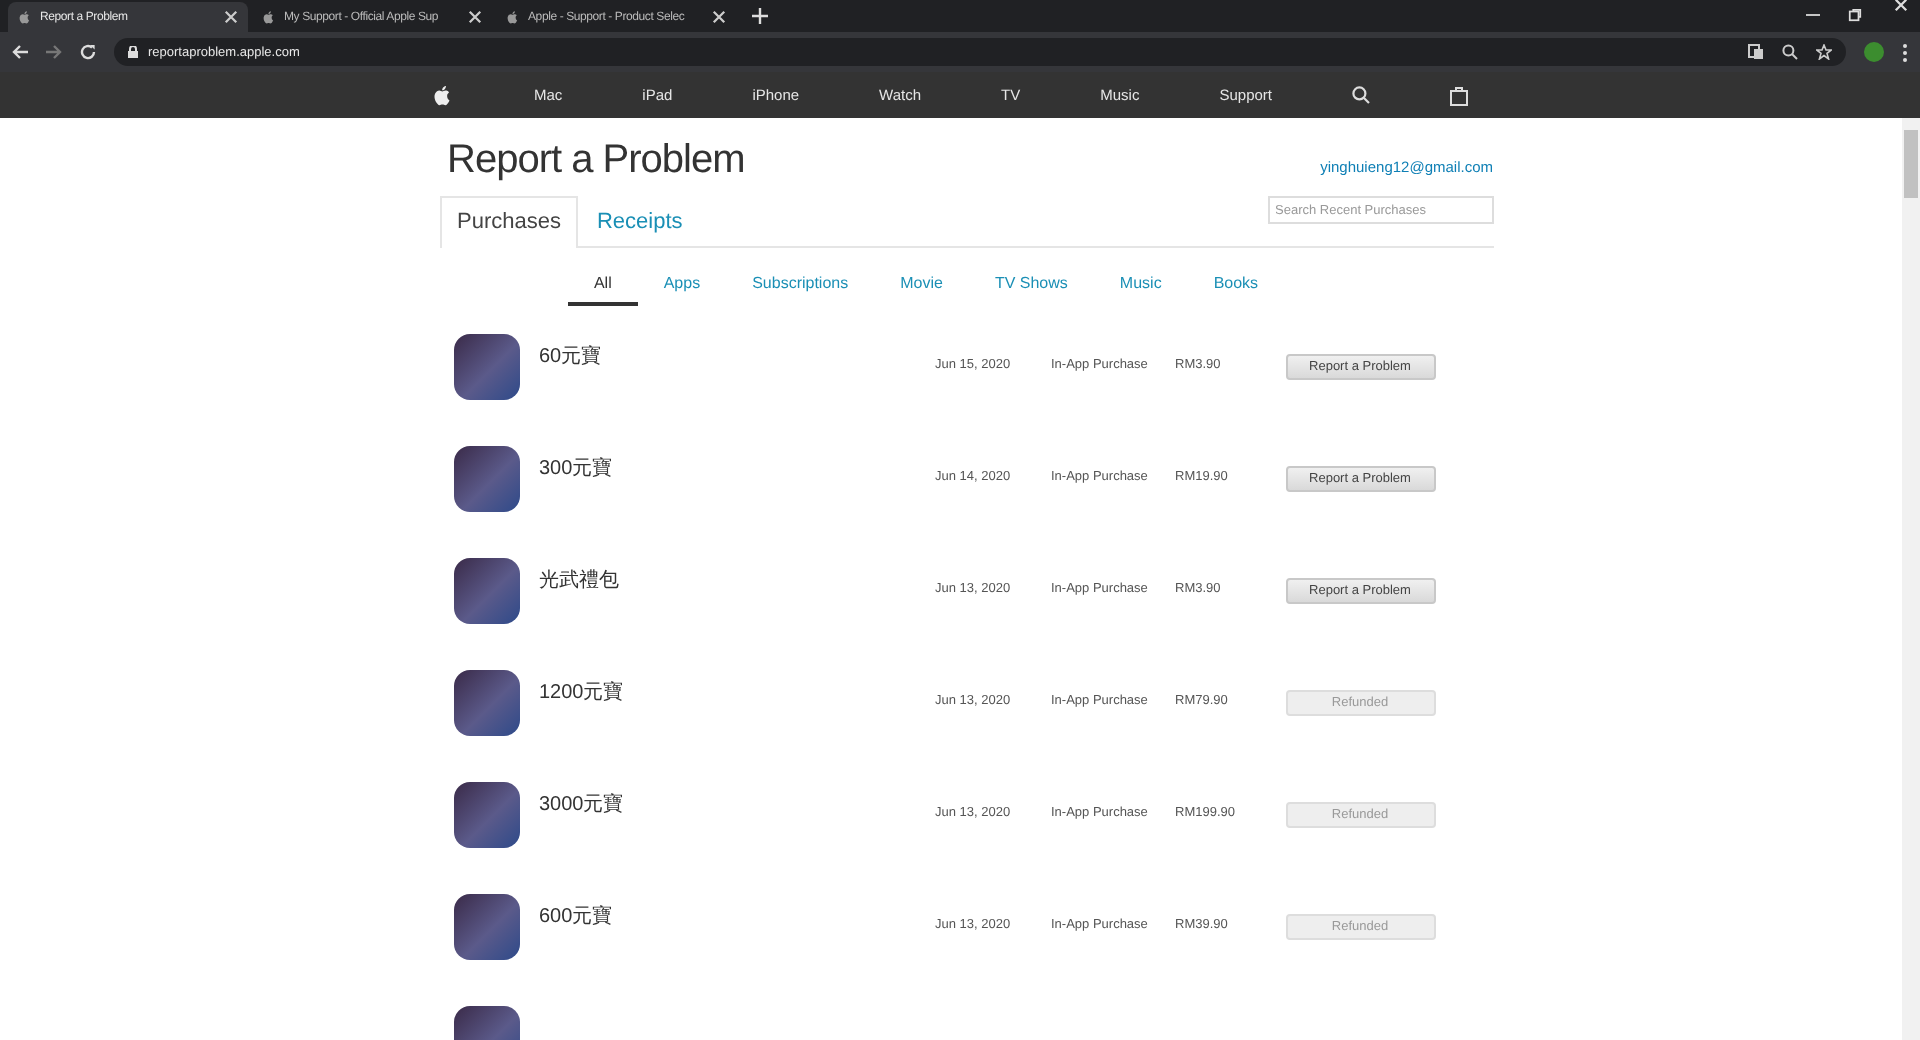 The height and width of the screenshot is (1040, 1920). I want to click on item-name: 光武禮包, so click(580, 581).